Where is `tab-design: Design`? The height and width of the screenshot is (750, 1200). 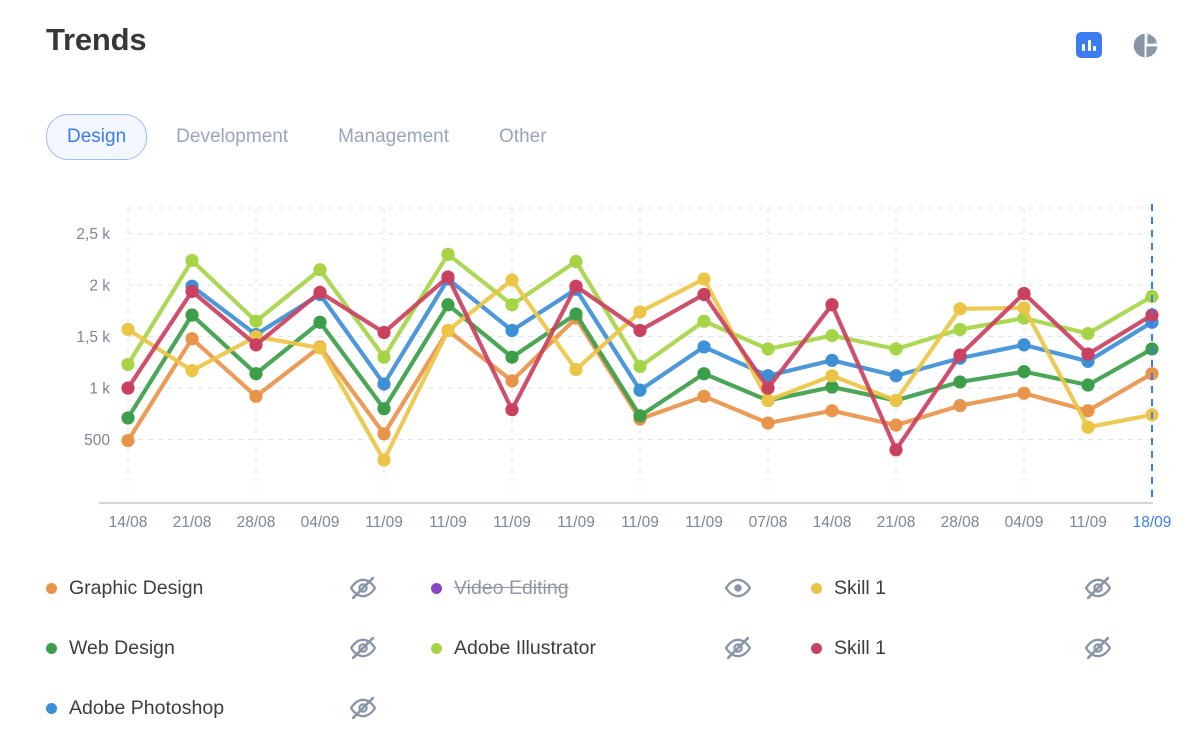
tab-design: Design is located at coordinates (97, 137).